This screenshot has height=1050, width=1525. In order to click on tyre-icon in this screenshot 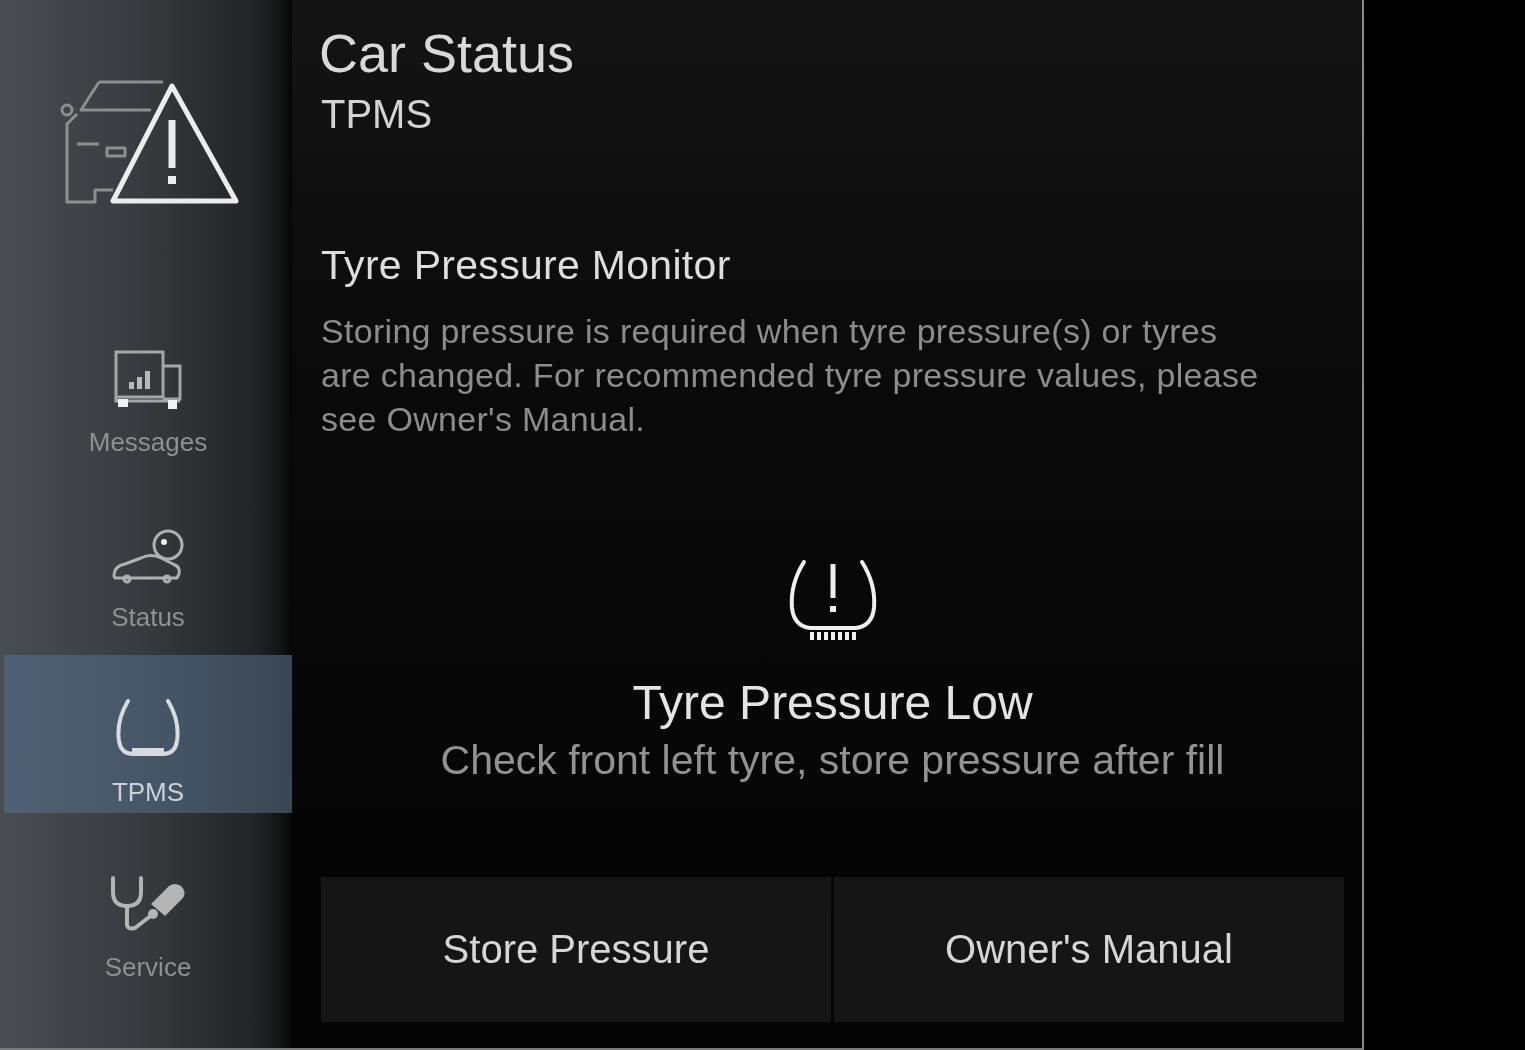, I will do `click(148, 728)`.